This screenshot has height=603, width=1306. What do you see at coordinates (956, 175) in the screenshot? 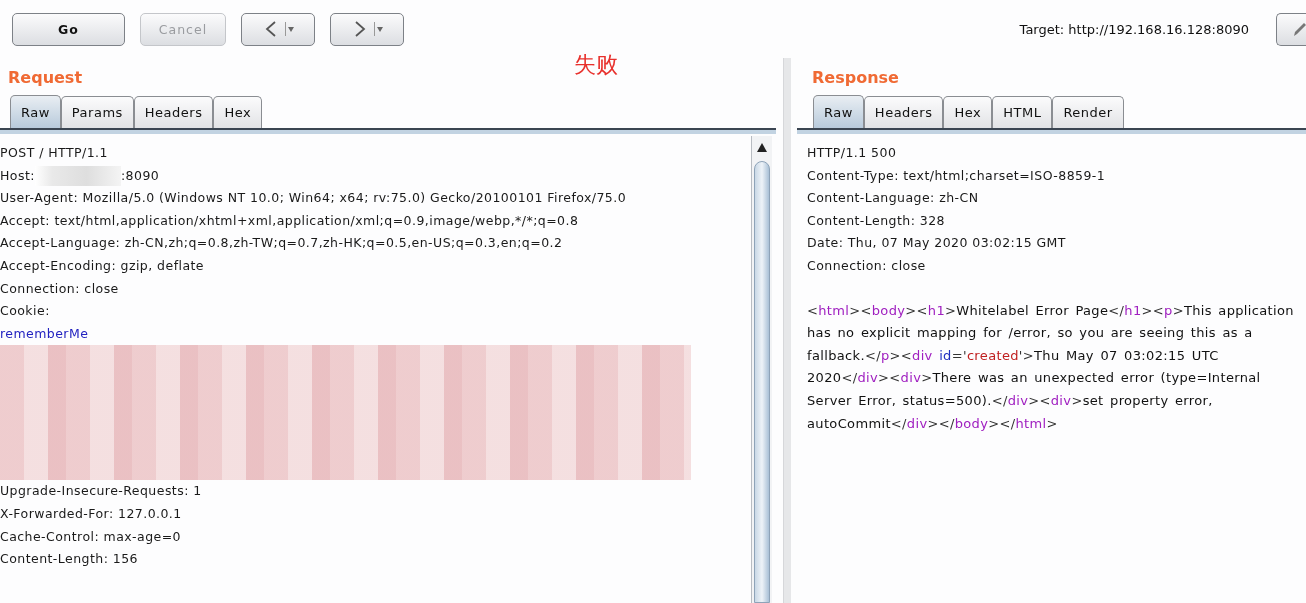
I see `response-line: Content-Type: text/html;charset=ISO-8859-1` at bounding box center [956, 175].